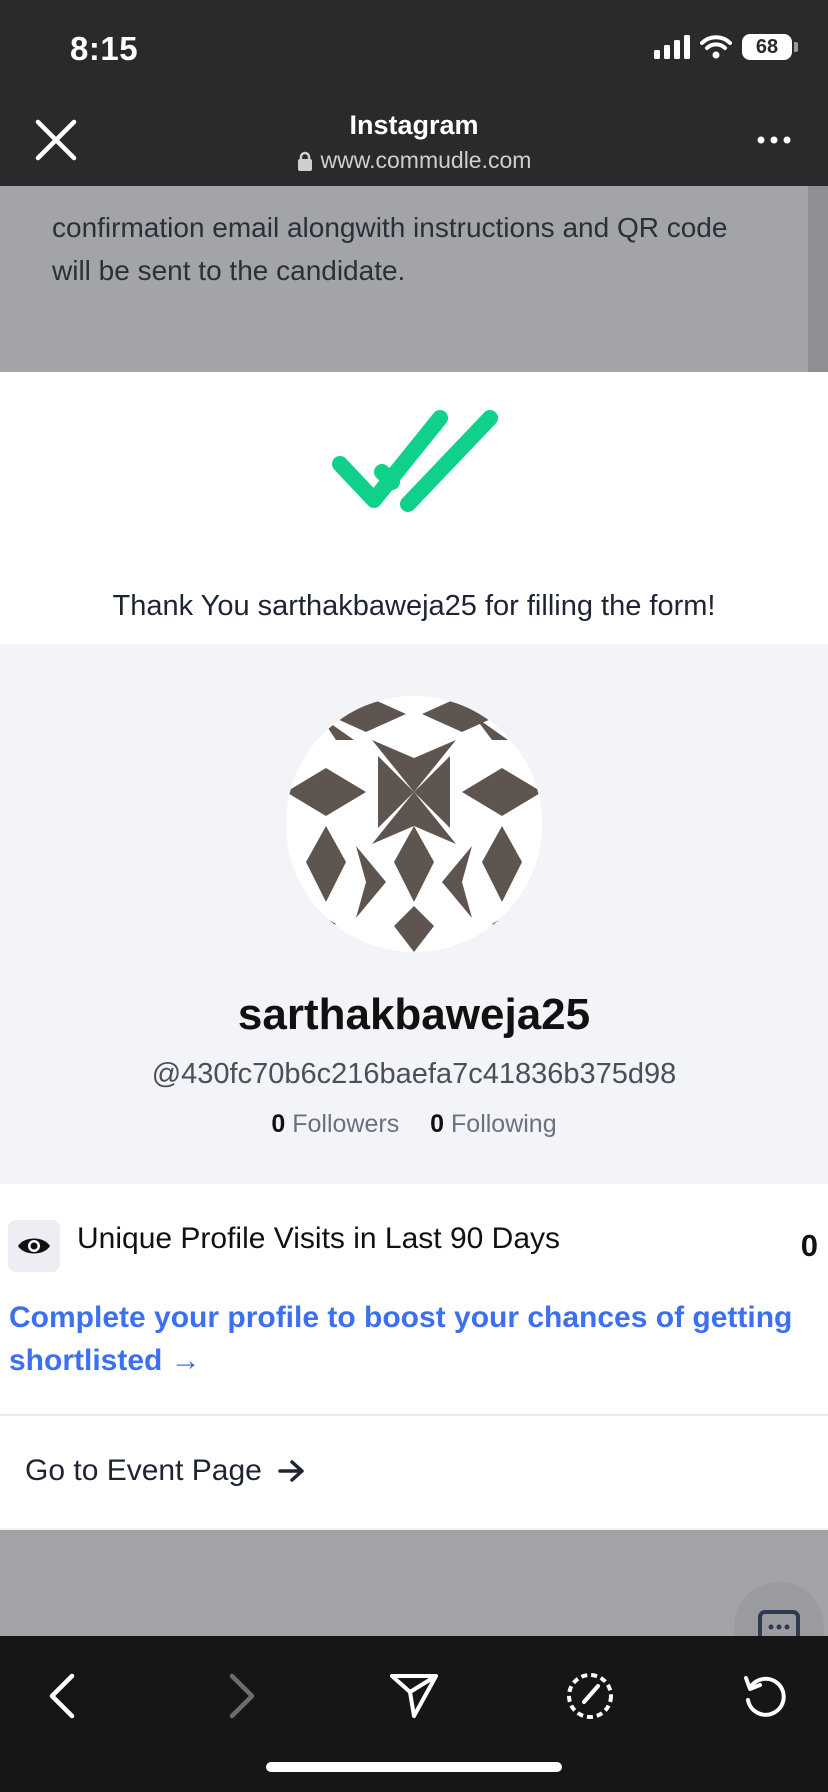  What do you see at coordinates (774, 140) in the screenshot?
I see `more-icon` at bounding box center [774, 140].